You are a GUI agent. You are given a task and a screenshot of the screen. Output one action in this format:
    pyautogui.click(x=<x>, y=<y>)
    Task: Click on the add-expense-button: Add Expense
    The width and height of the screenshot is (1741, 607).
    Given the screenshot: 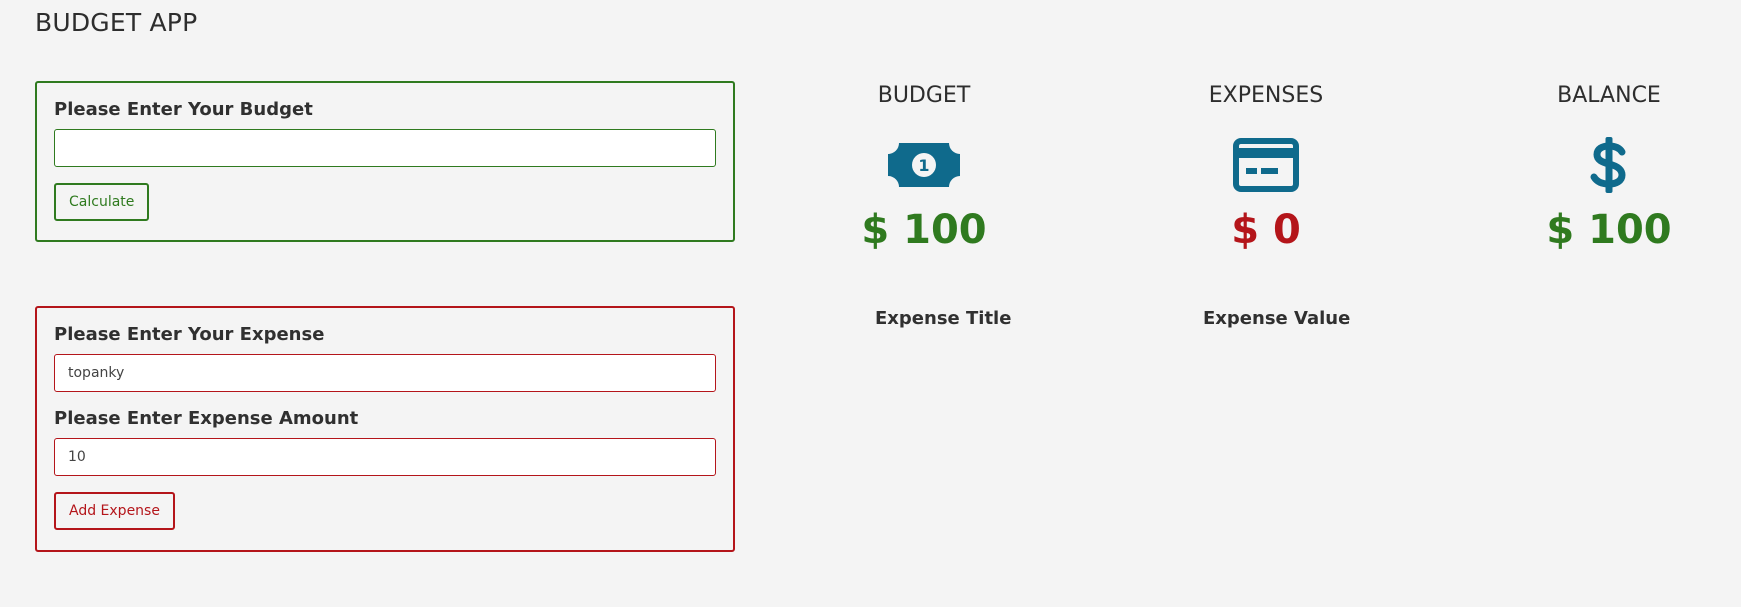 What is the action you would take?
    pyautogui.click(x=114, y=511)
    